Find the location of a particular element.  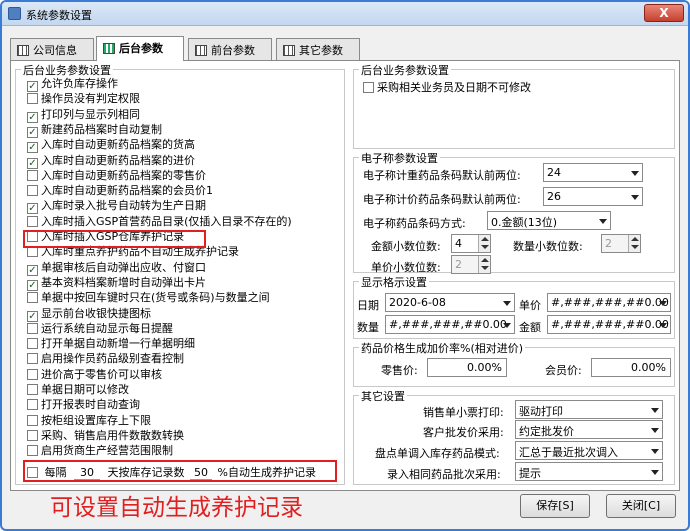

annotation-caption: 可设置自动生成养护记录 is located at coordinates (176, 508).